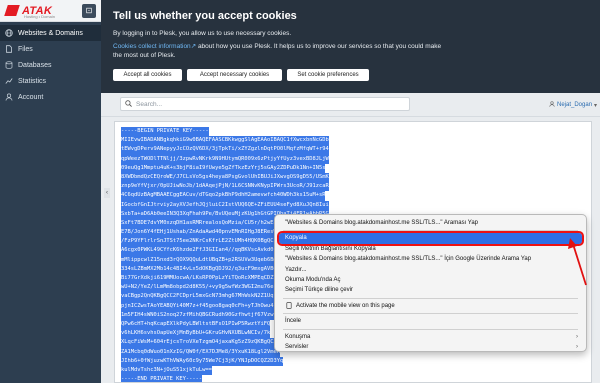 The width and height of the screenshot is (600, 383). What do you see at coordinates (152, 46) in the screenshot?
I see `cookie-info-link: Cookies collect information` at bounding box center [152, 46].